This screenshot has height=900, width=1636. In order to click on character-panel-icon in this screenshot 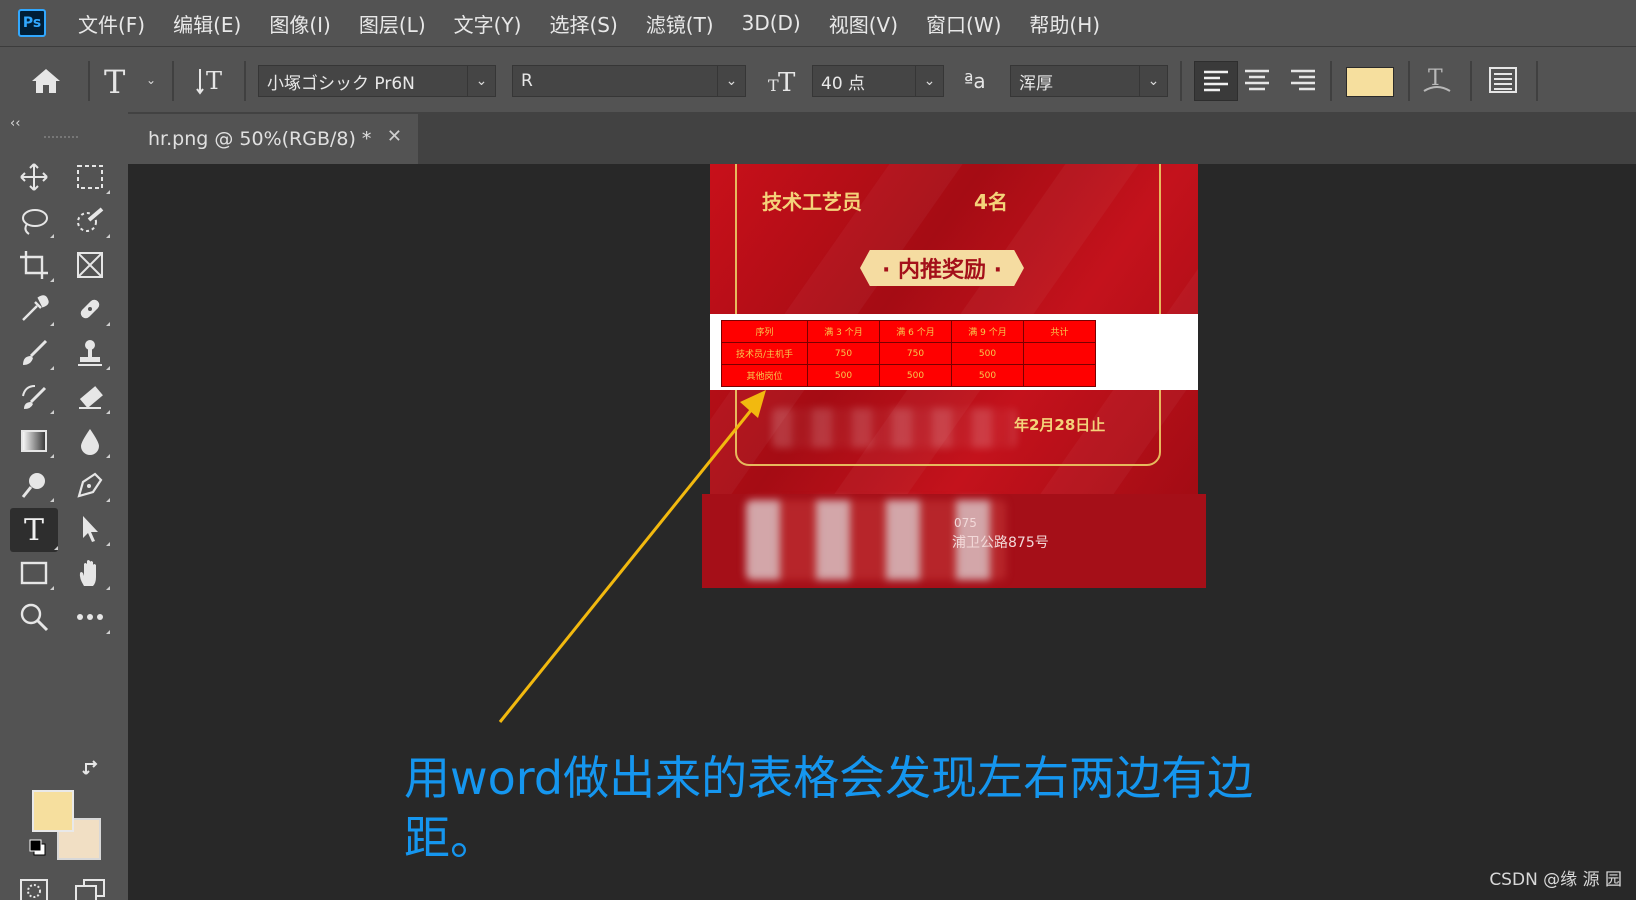, I will do `click(1503, 82)`.